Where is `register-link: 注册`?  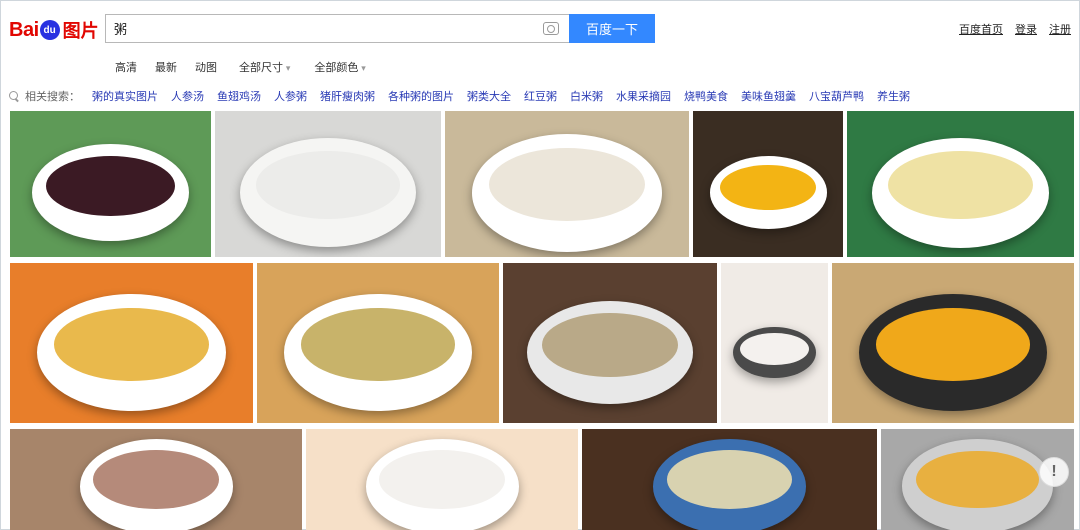 register-link: 注册 is located at coordinates (1060, 29).